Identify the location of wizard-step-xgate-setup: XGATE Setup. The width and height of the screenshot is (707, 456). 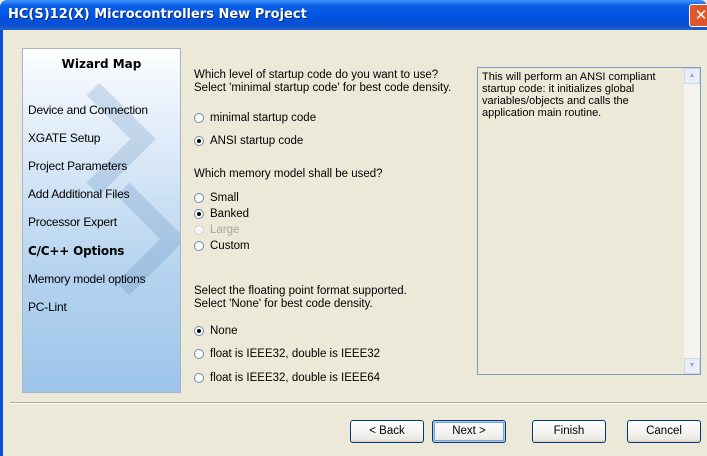
(64, 138).